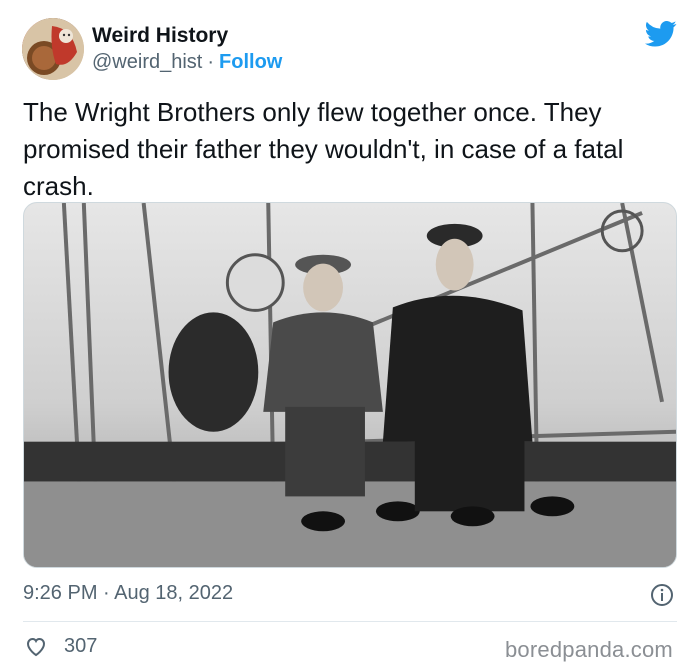  I want to click on twitter-bird-icon, so click(661, 34).